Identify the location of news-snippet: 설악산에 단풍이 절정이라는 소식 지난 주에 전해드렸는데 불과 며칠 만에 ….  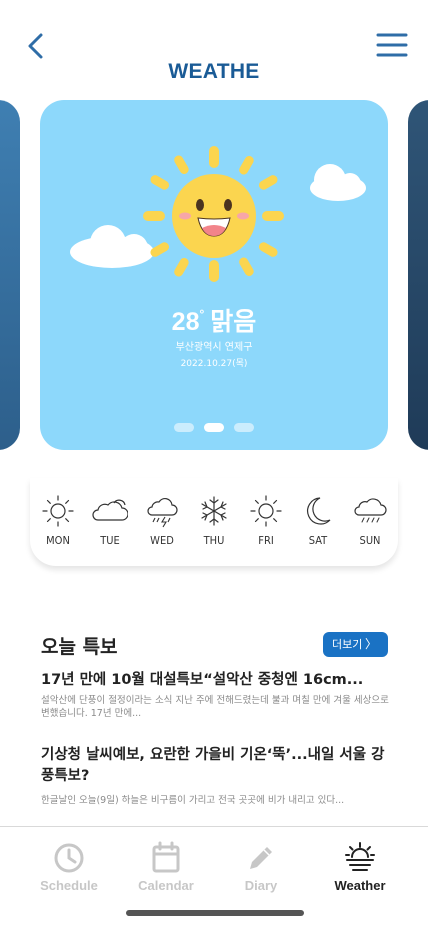
(215, 707).